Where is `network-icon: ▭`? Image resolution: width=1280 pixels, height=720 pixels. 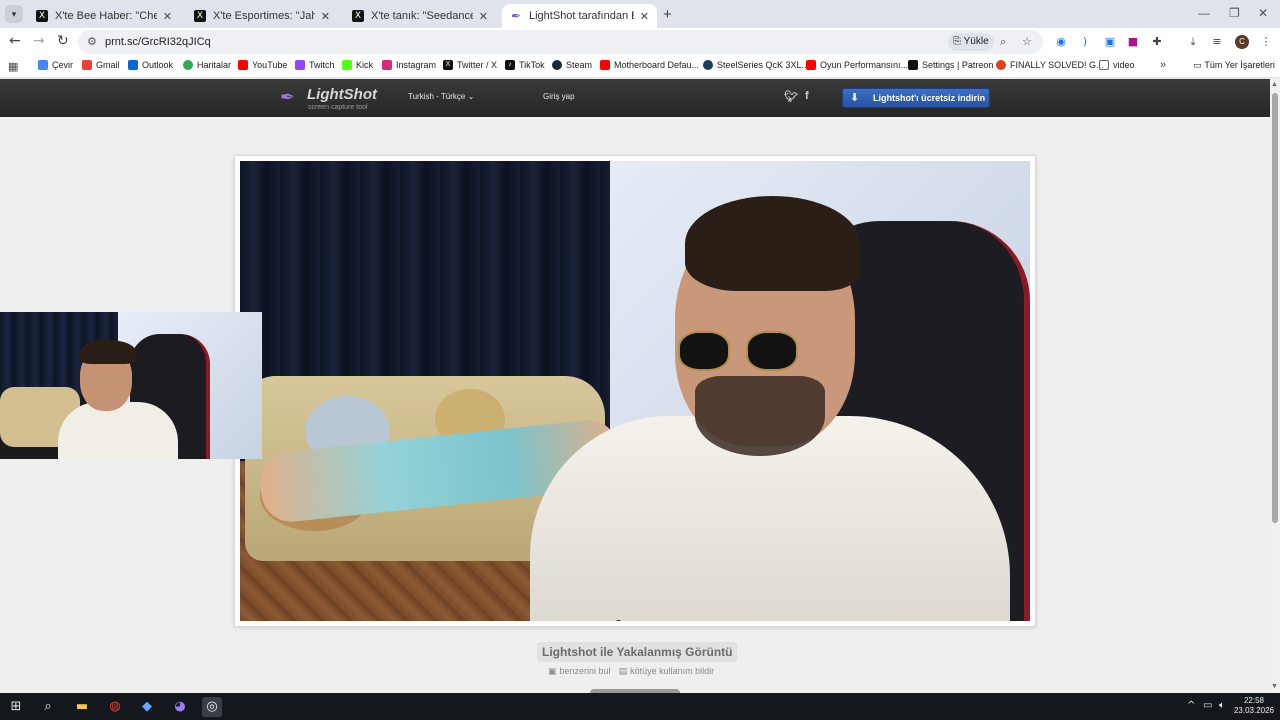
network-icon: ▭ is located at coordinates (1207, 705).